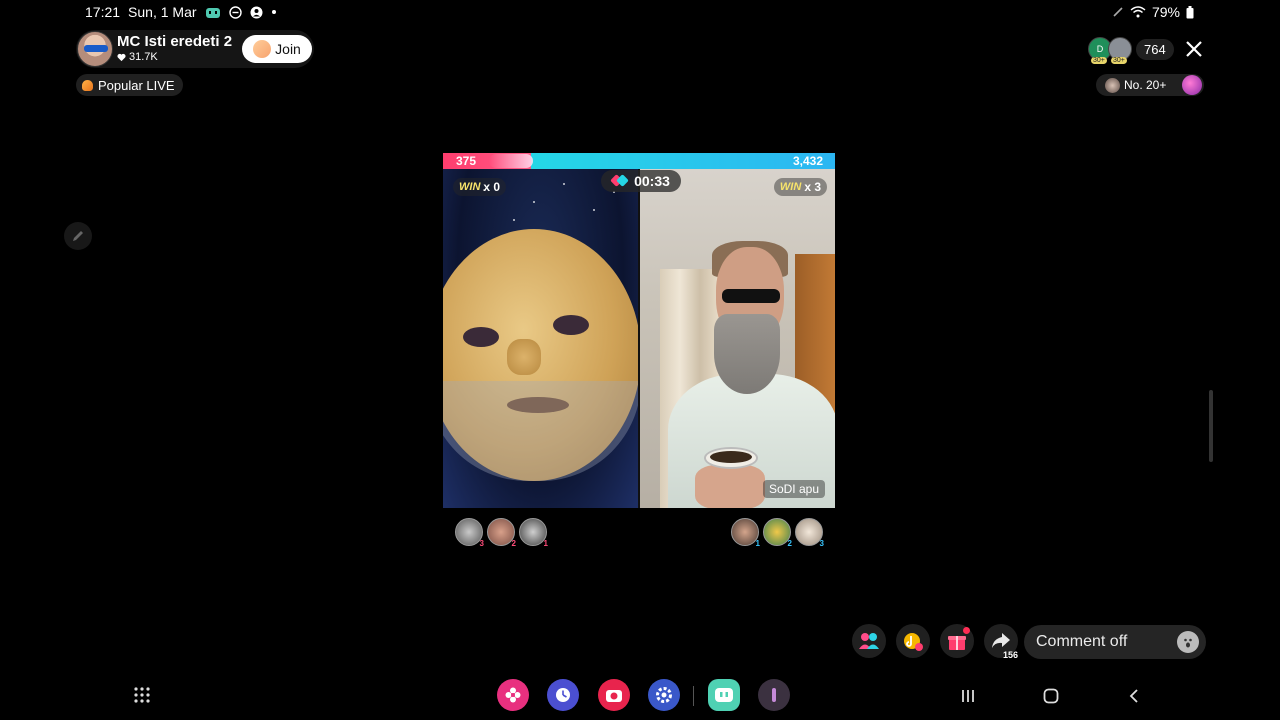  Describe the element at coordinates (262, 49) in the screenshot. I see `join-hand-icon` at that location.